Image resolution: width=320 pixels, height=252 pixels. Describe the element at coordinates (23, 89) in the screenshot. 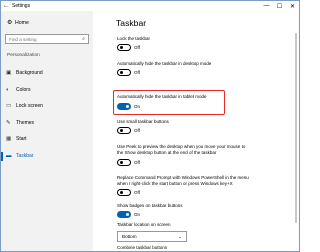

I see `sidebar-item-label: Colors` at that location.